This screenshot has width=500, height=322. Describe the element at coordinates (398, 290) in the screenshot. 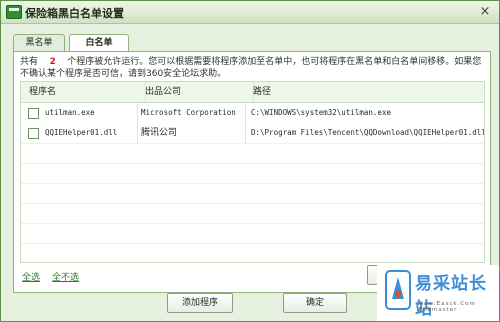

I see `watermark-logo-icon` at that location.